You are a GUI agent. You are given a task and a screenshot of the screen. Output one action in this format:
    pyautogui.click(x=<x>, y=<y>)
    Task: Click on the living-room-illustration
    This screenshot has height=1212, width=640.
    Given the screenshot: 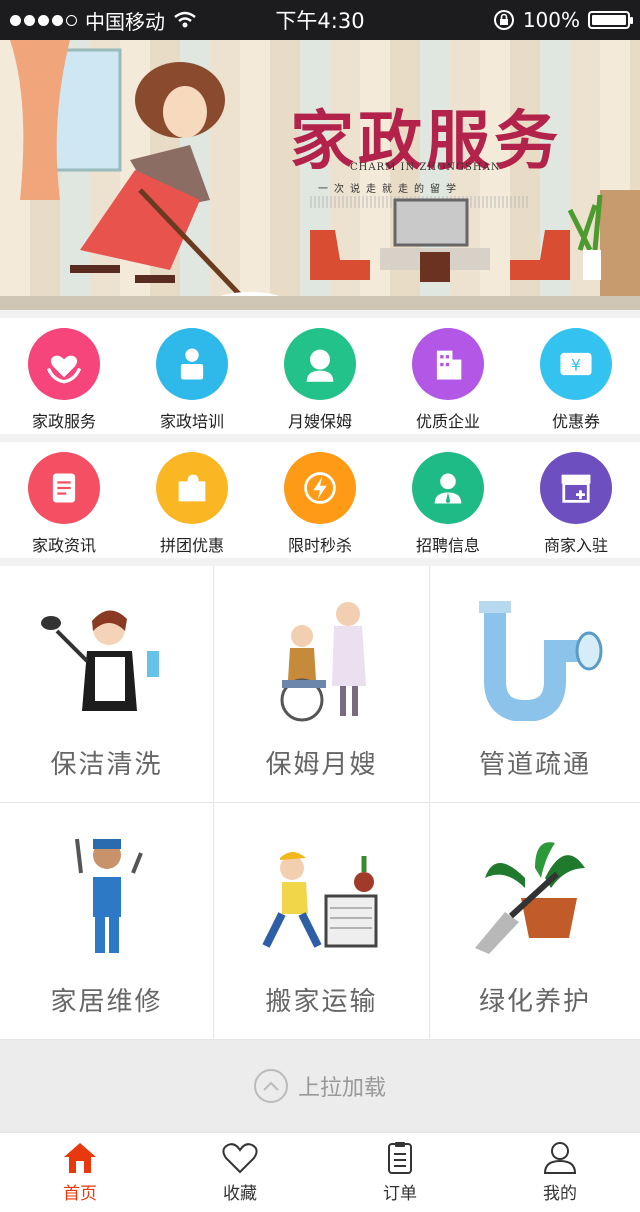 What is the action you would take?
    pyautogui.click(x=475, y=245)
    